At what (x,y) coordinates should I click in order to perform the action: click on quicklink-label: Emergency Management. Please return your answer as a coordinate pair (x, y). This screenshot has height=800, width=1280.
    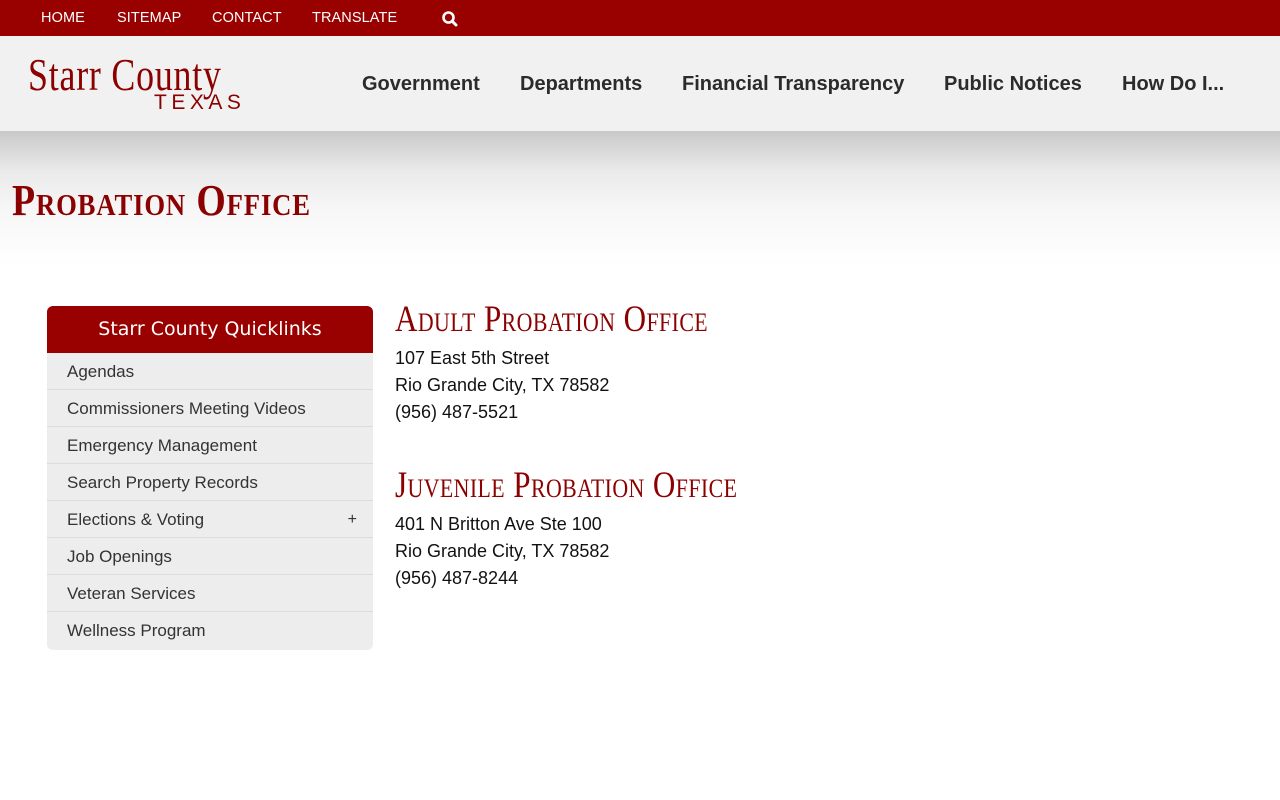
    Looking at the image, I should click on (162, 445).